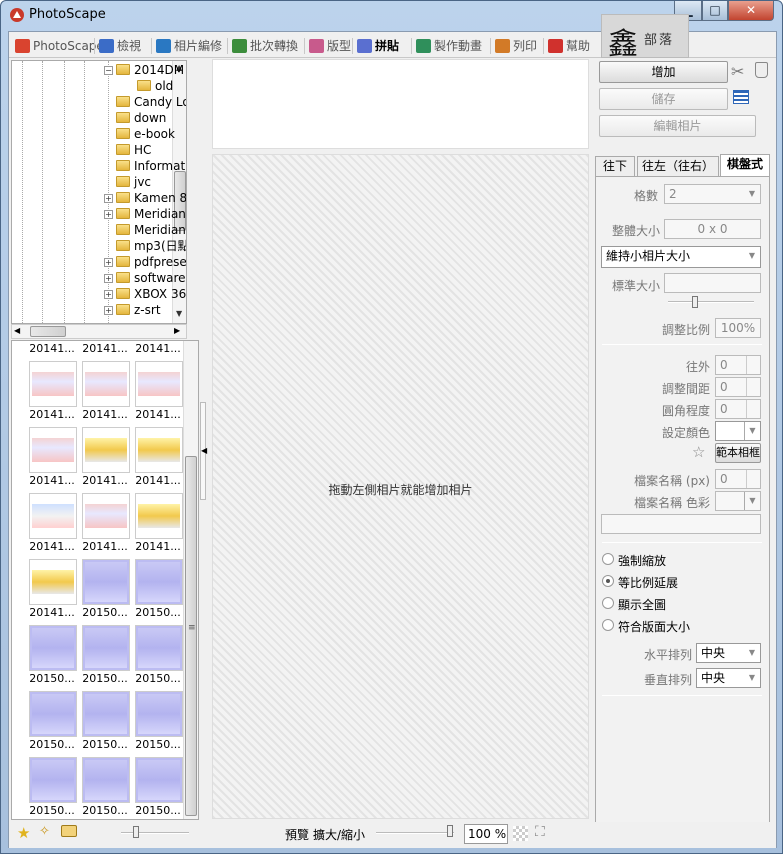 This screenshot has height=854, width=783. What do you see at coordinates (728, 653) in the screenshot?
I see `h-align-select: 中央 ▼` at bounding box center [728, 653].